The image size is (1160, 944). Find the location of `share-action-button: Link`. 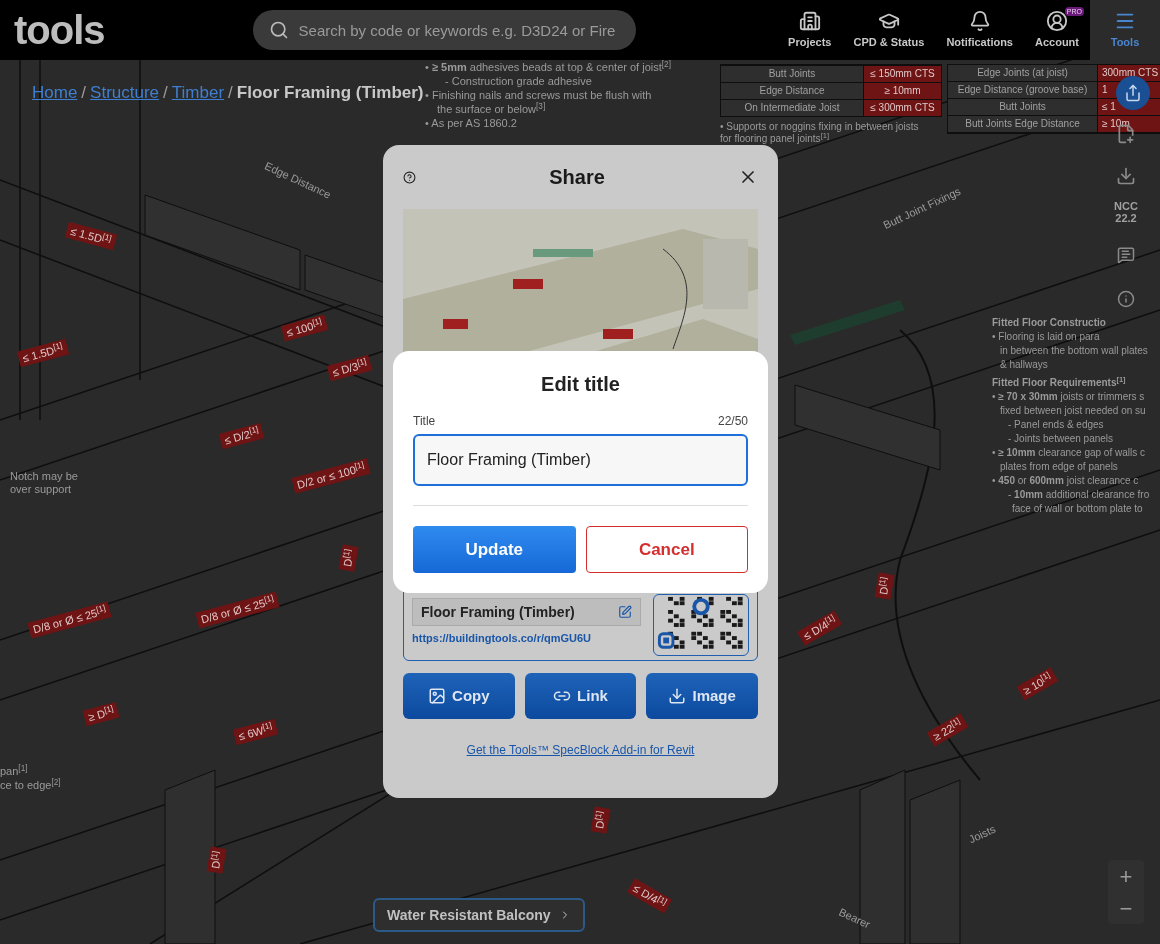

share-action-button: Link is located at coordinates (580, 696).